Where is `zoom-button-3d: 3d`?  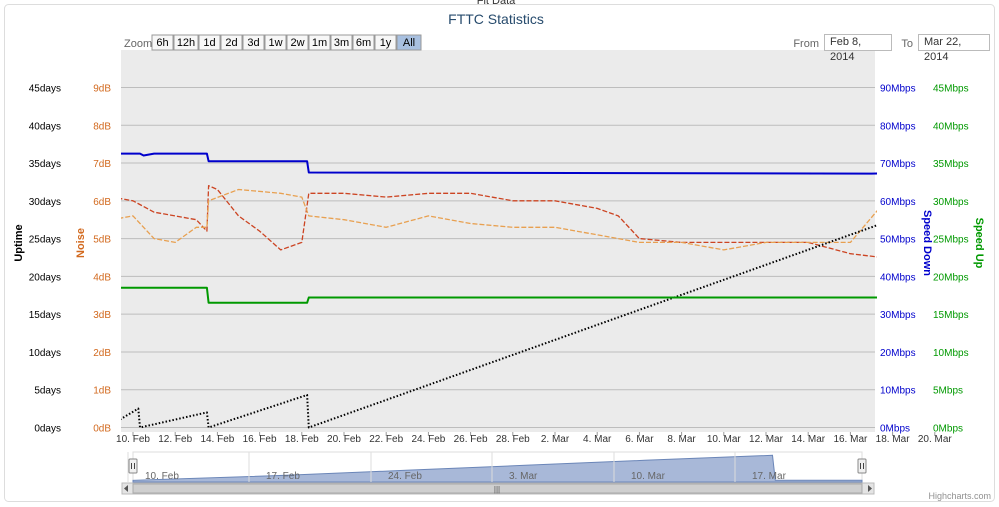 zoom-button-3d: 3d is located at coordinates (253, 42).